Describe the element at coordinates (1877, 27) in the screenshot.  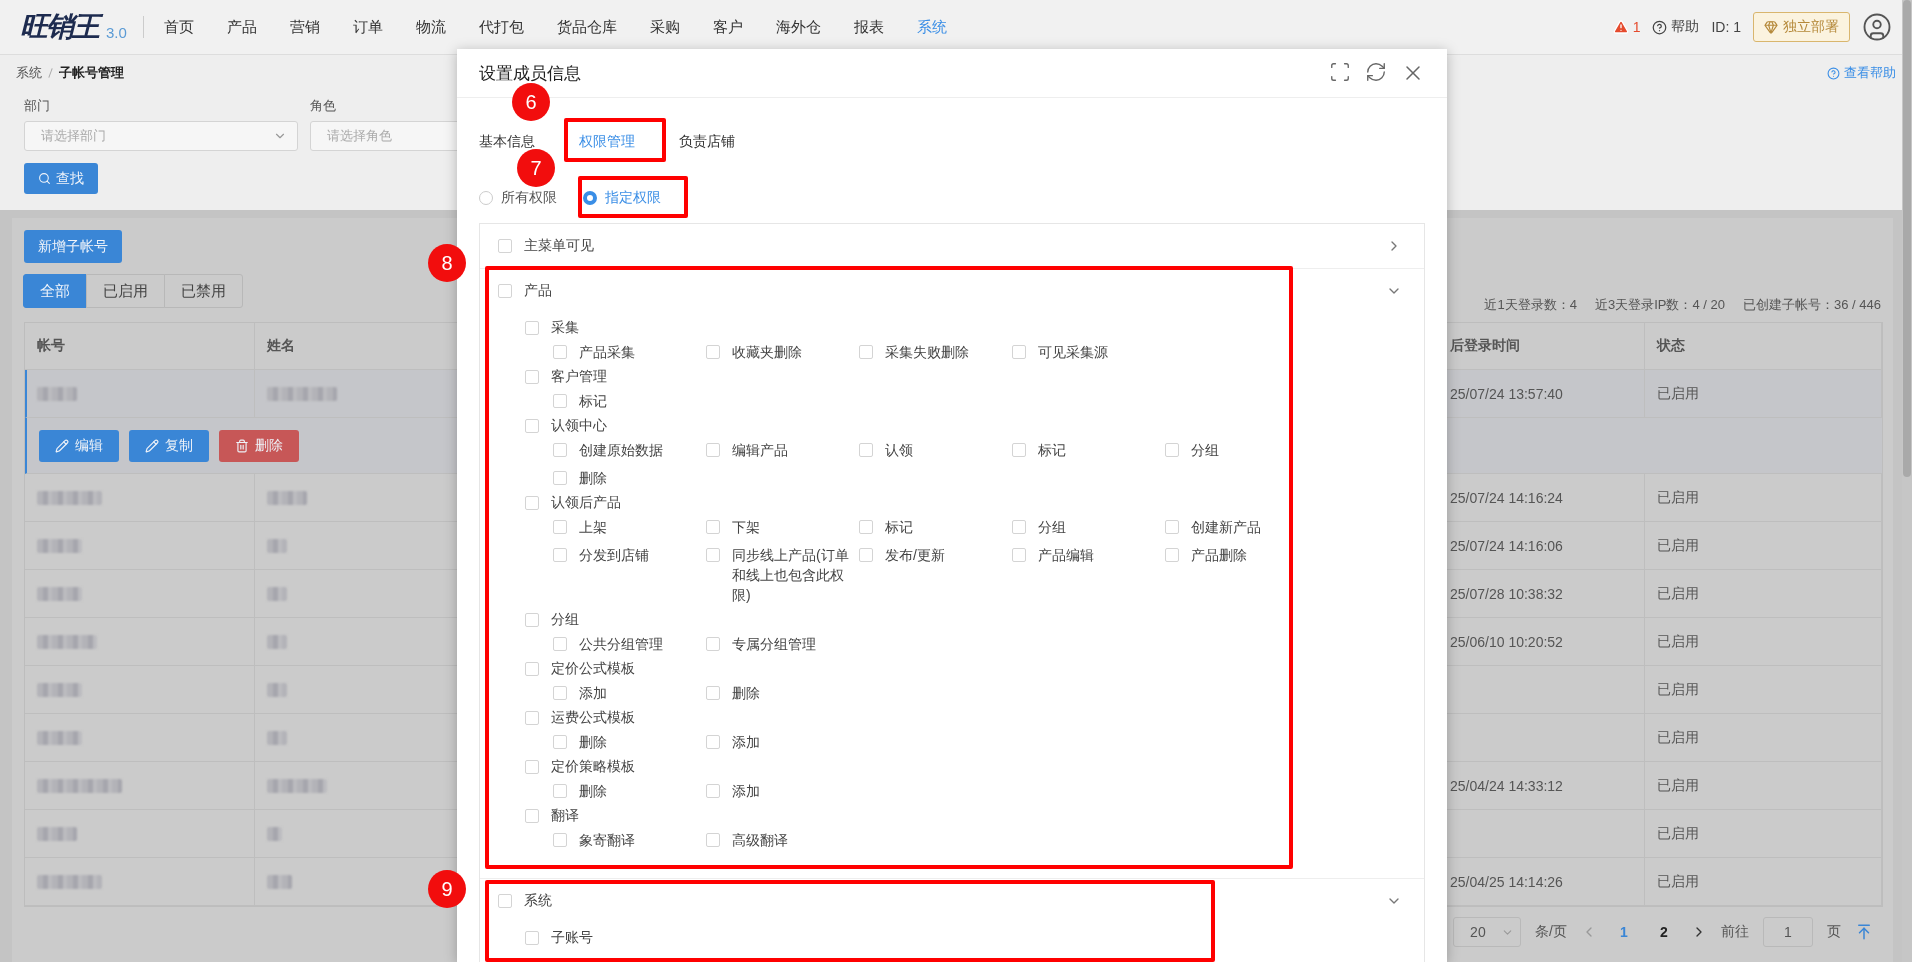
I see `avatar-icon` at that location.